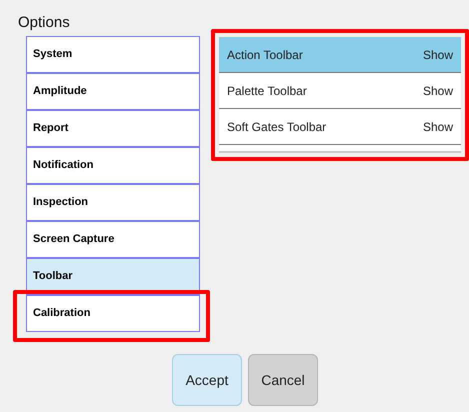 The image size is (469, 412). Describe the element at coordinates (113, 91) in the screenshot. I see `category-item: Amplitude` at that location.